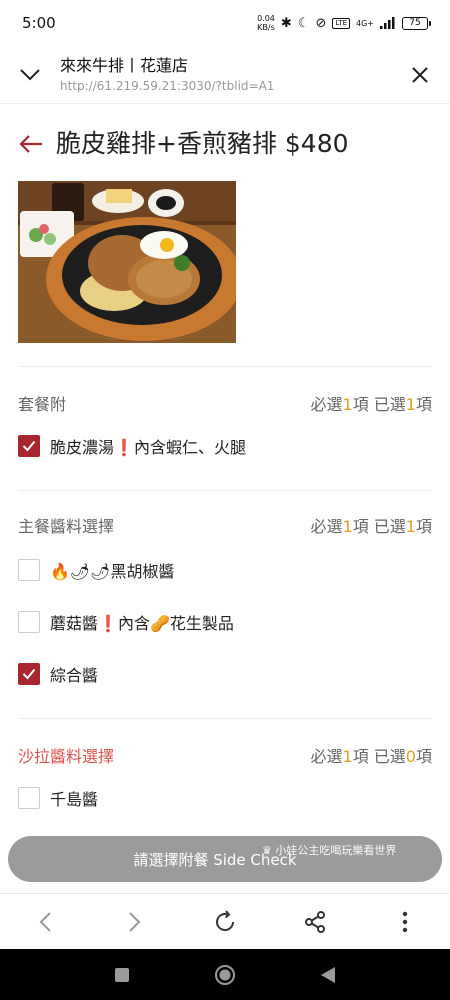 This screenshot has width=450, height=1000. I want to click on home-icon, so click(224, 974).